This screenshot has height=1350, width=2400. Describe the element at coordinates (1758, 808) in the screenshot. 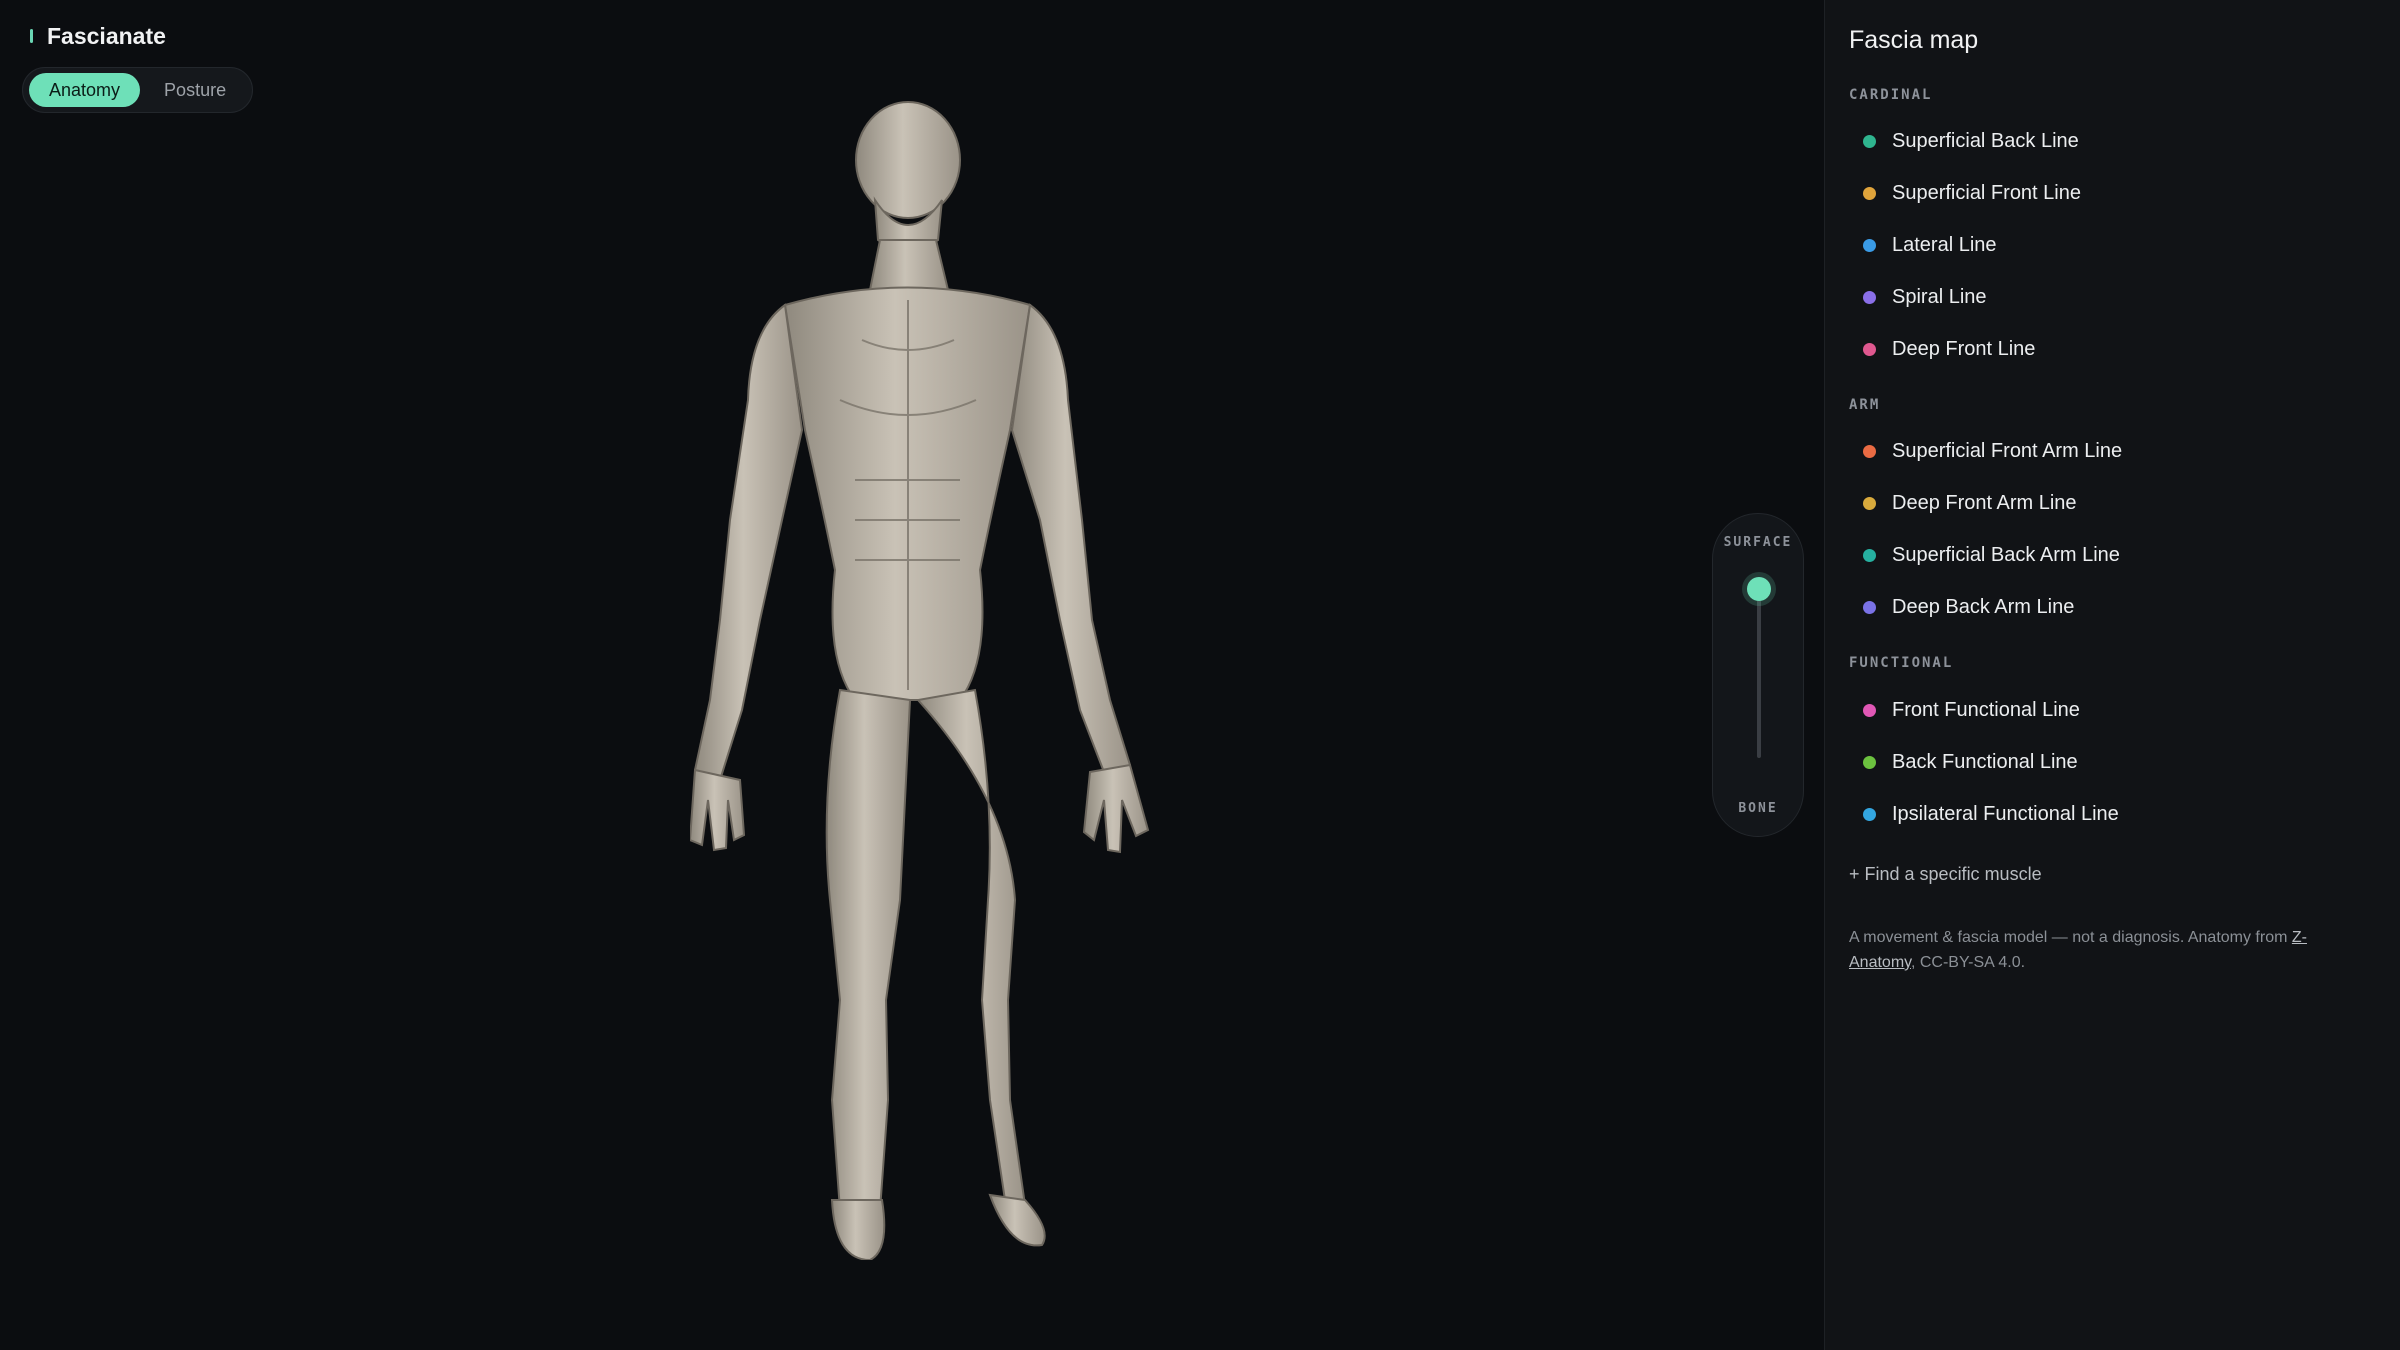

I see `depth-bone-label: BONE` at that location.